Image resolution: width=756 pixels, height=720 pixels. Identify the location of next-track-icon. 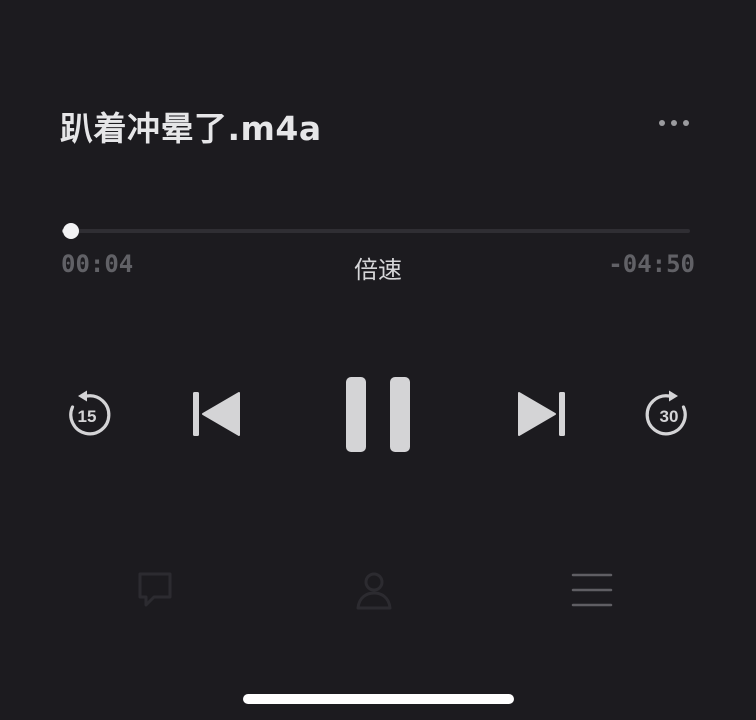
(541, 414).